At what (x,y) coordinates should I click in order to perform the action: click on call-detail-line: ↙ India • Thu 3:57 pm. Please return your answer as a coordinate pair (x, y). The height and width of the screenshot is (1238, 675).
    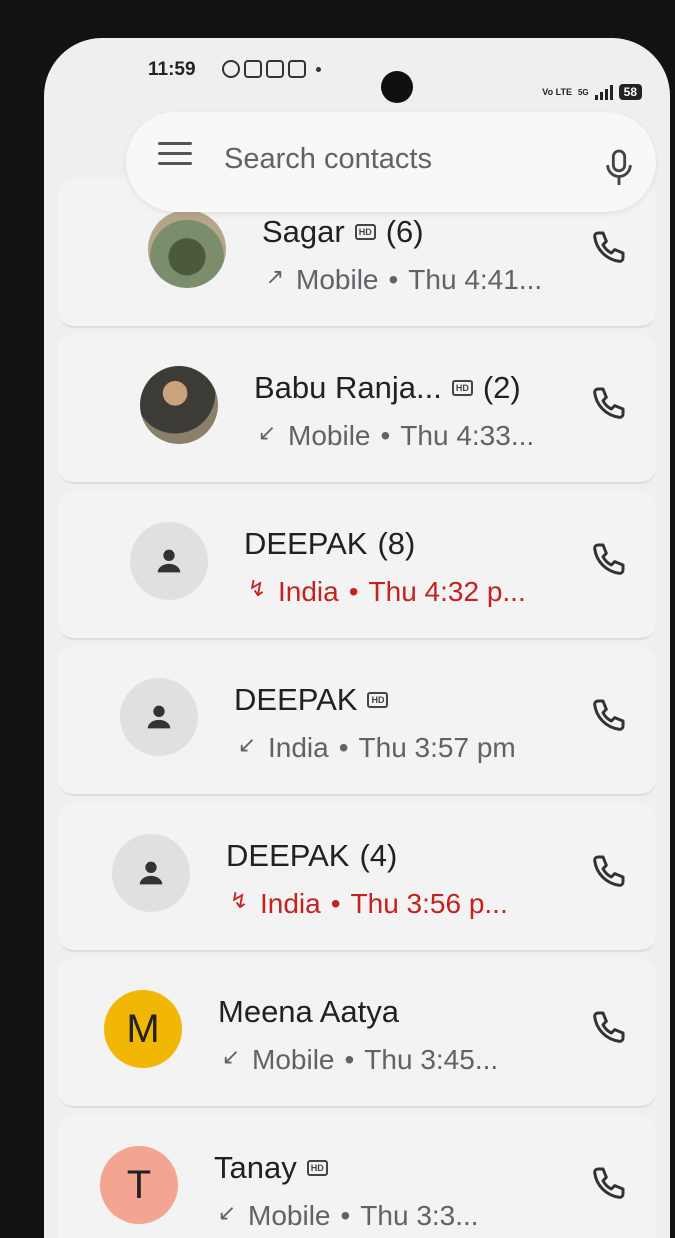
    Looking at the image, I should click on (376, 748).